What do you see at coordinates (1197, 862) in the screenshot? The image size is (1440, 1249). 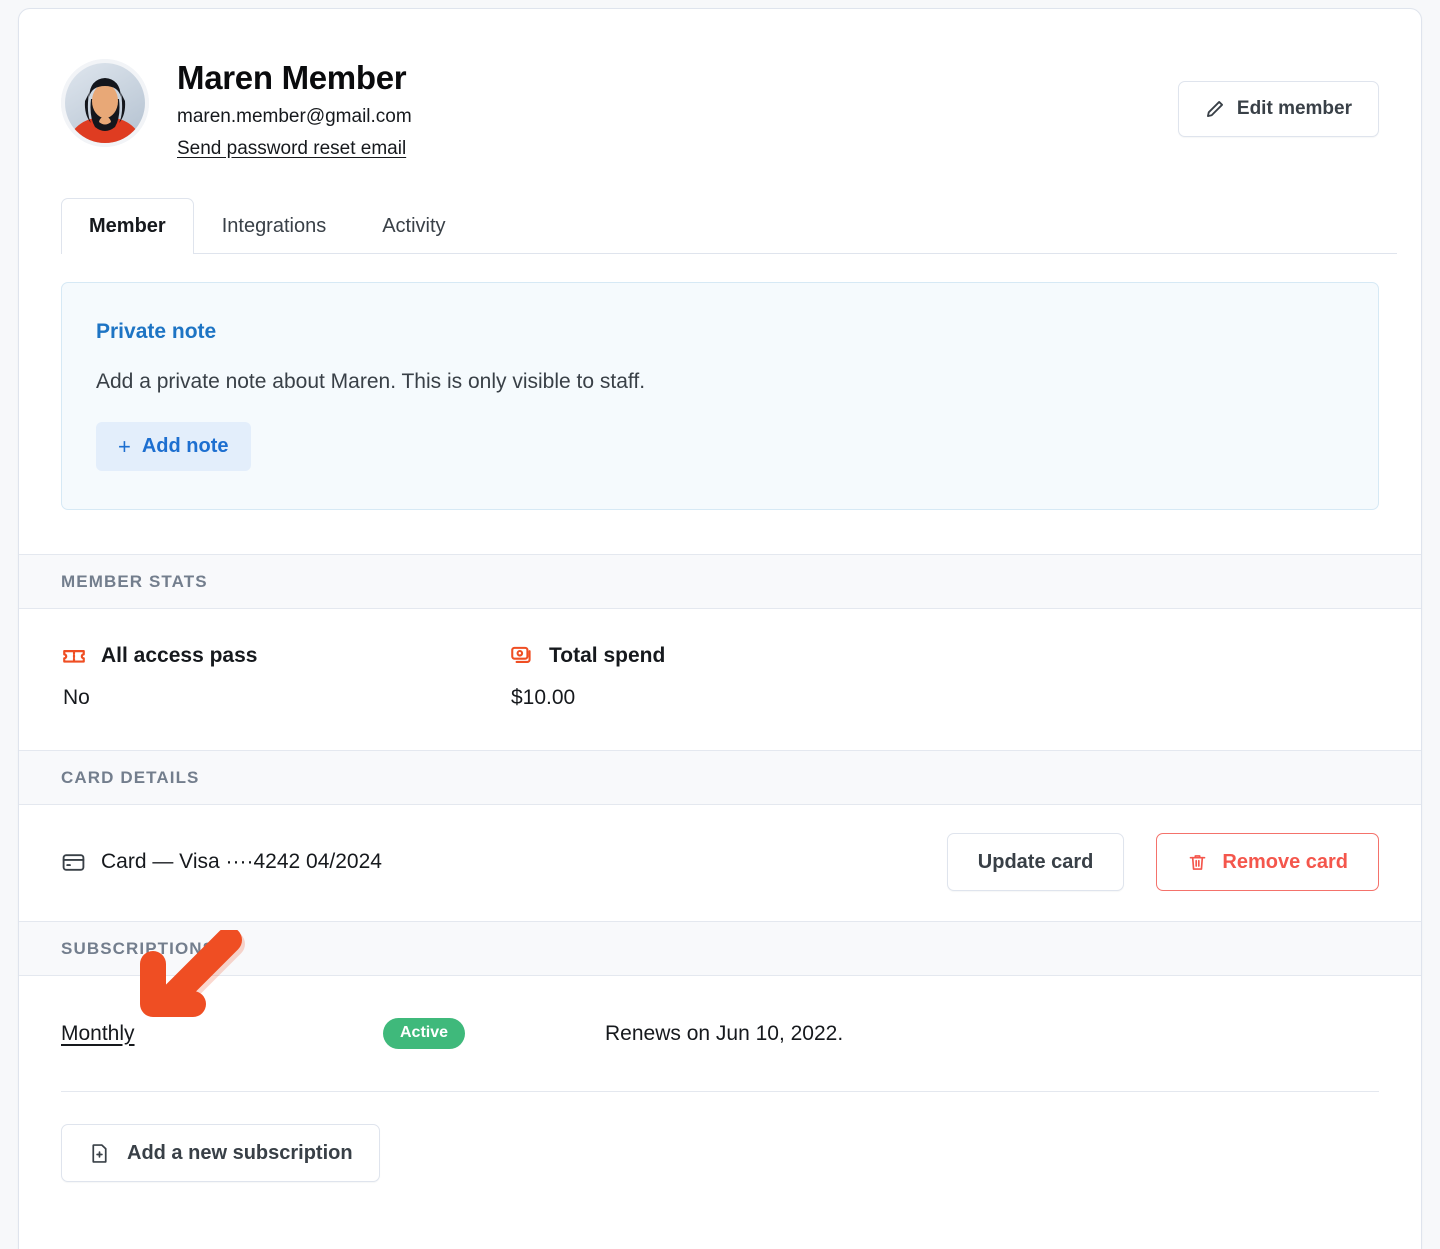 I see `trash-icon` at bounding box center [1197, 862].